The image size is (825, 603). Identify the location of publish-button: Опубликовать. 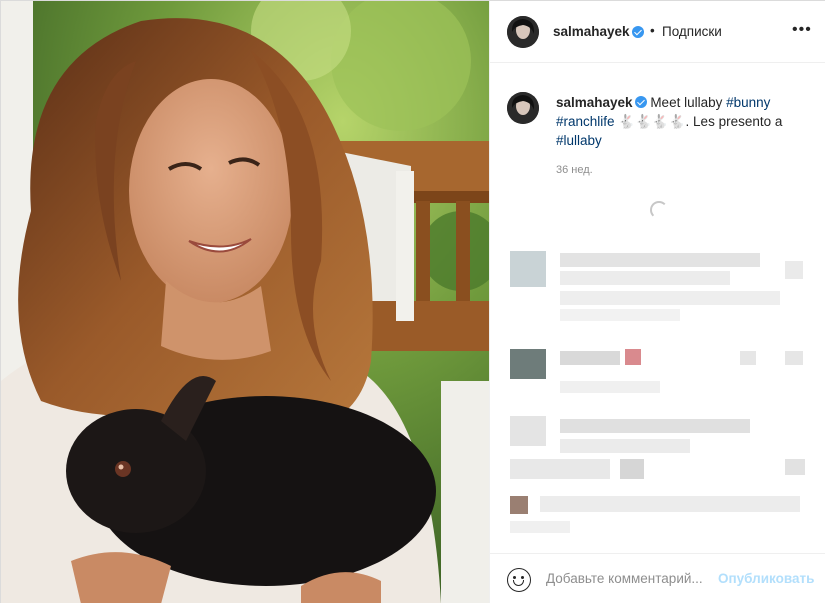
(766, 578).